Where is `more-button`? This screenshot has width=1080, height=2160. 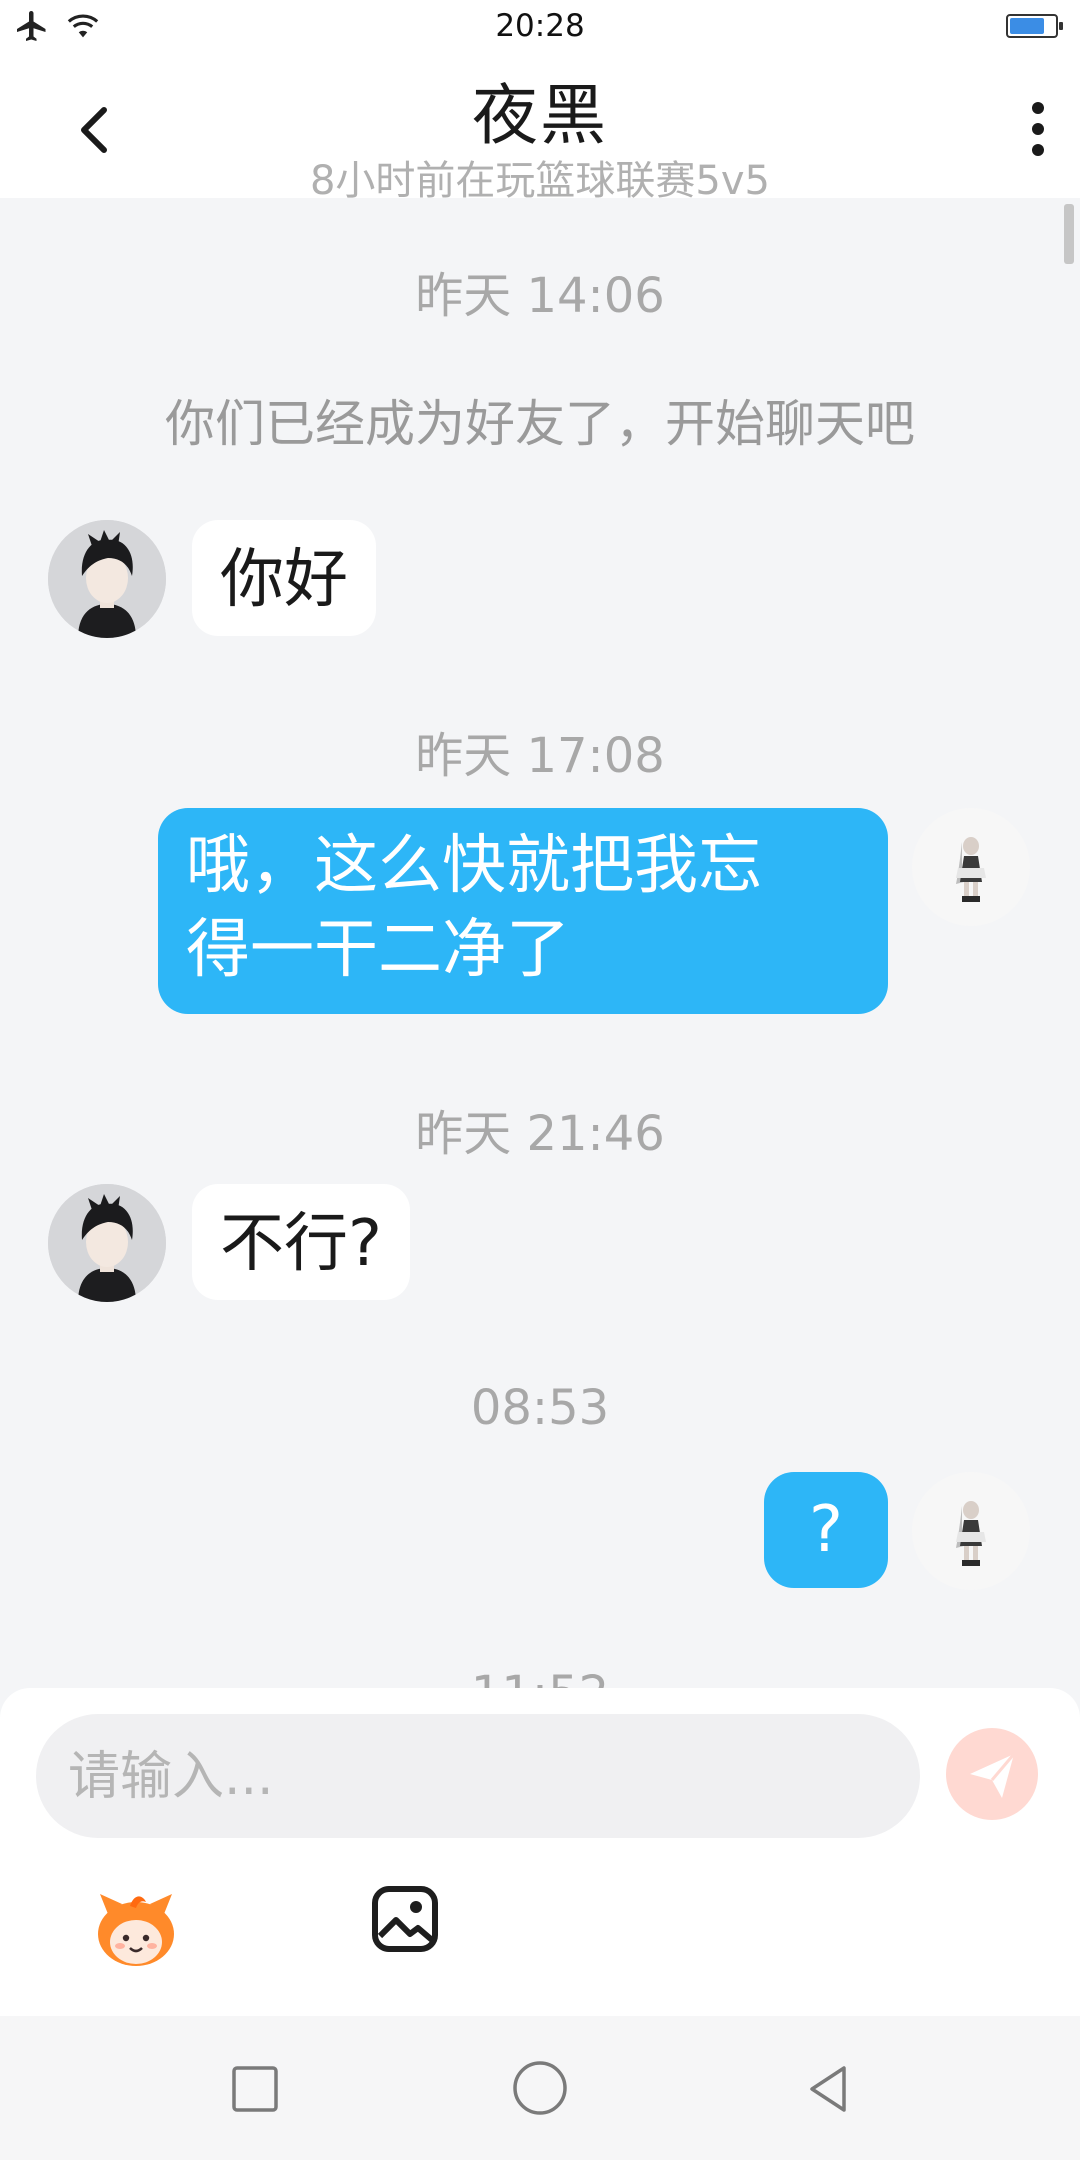
more-button is located at coordinates (1038, 129).